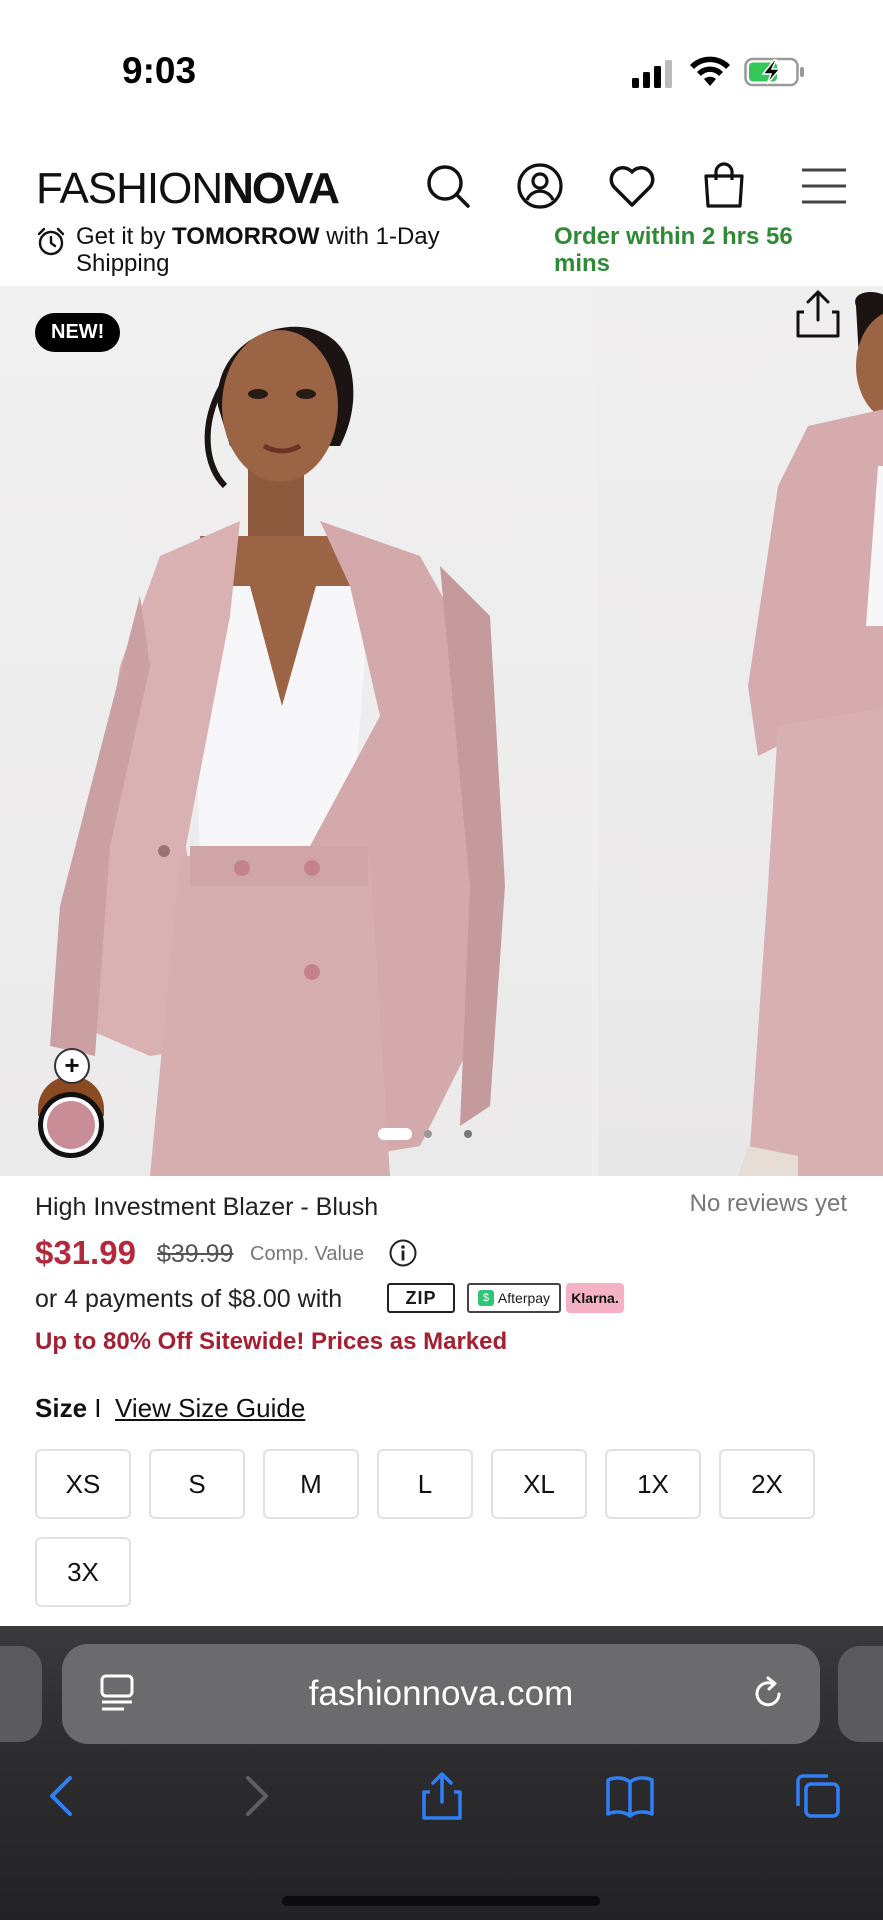 The width and height of the screenshot is (883, 1920). I want to click on zip-pay-logo: ZIP, so click(421, 1298).